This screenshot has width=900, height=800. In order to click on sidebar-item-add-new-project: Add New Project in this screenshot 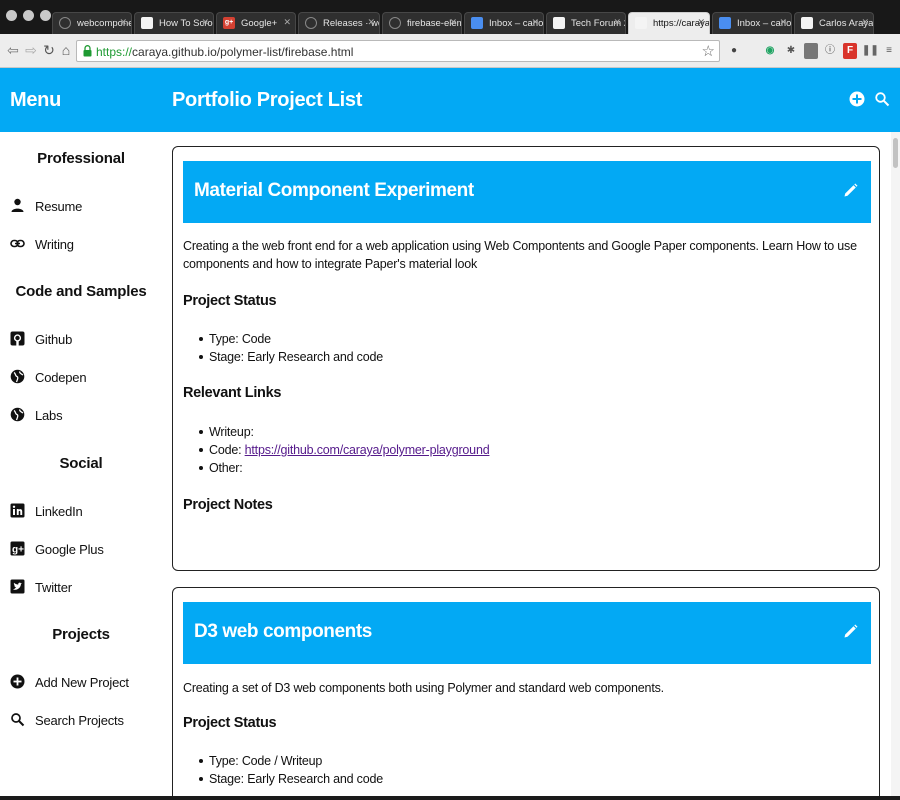, I will do `click(81, 682)`.